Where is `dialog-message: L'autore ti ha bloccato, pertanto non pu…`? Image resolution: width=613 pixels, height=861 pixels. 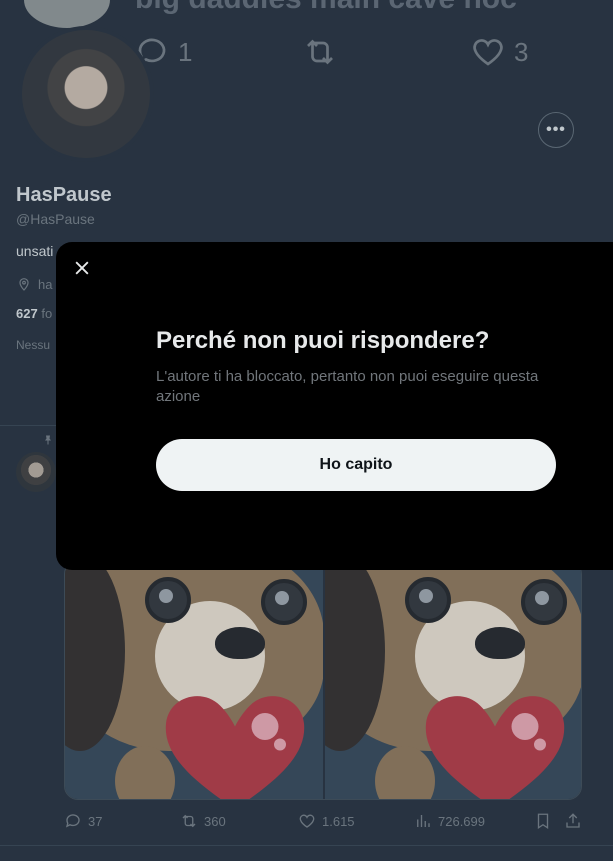 dialog-message: L'autore ti ha bloccato, pertanto non pu… is located at coordinates (347, 386).